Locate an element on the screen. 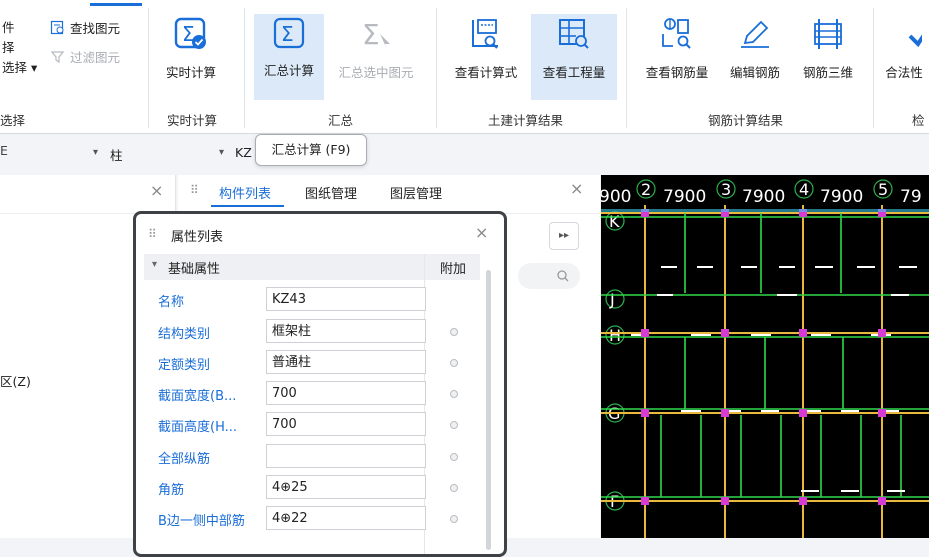  first-select-stub: E is located at coordinates (4, 153).